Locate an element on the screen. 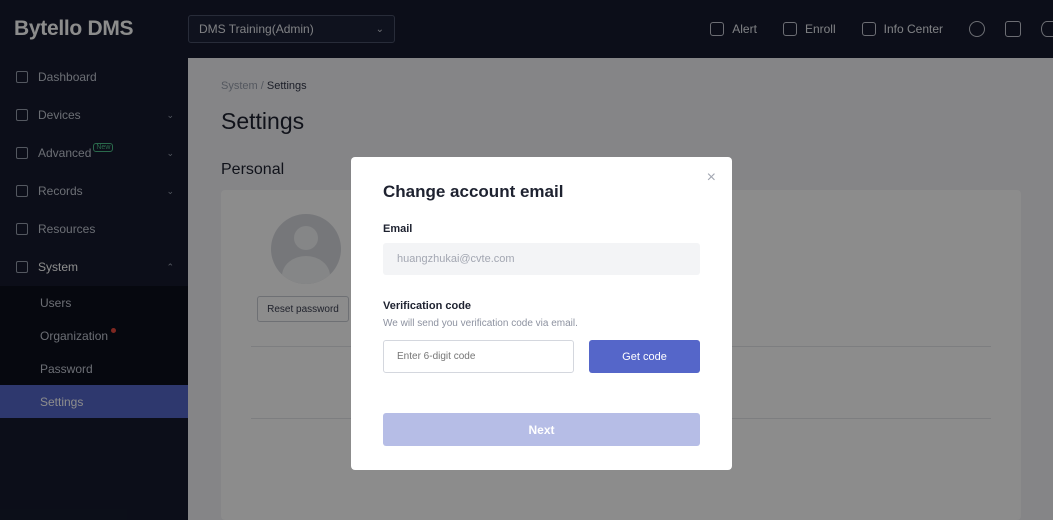 The height and width of the screenshot is (520, 1053). next-button: Next is located at coordinates (541, 429).